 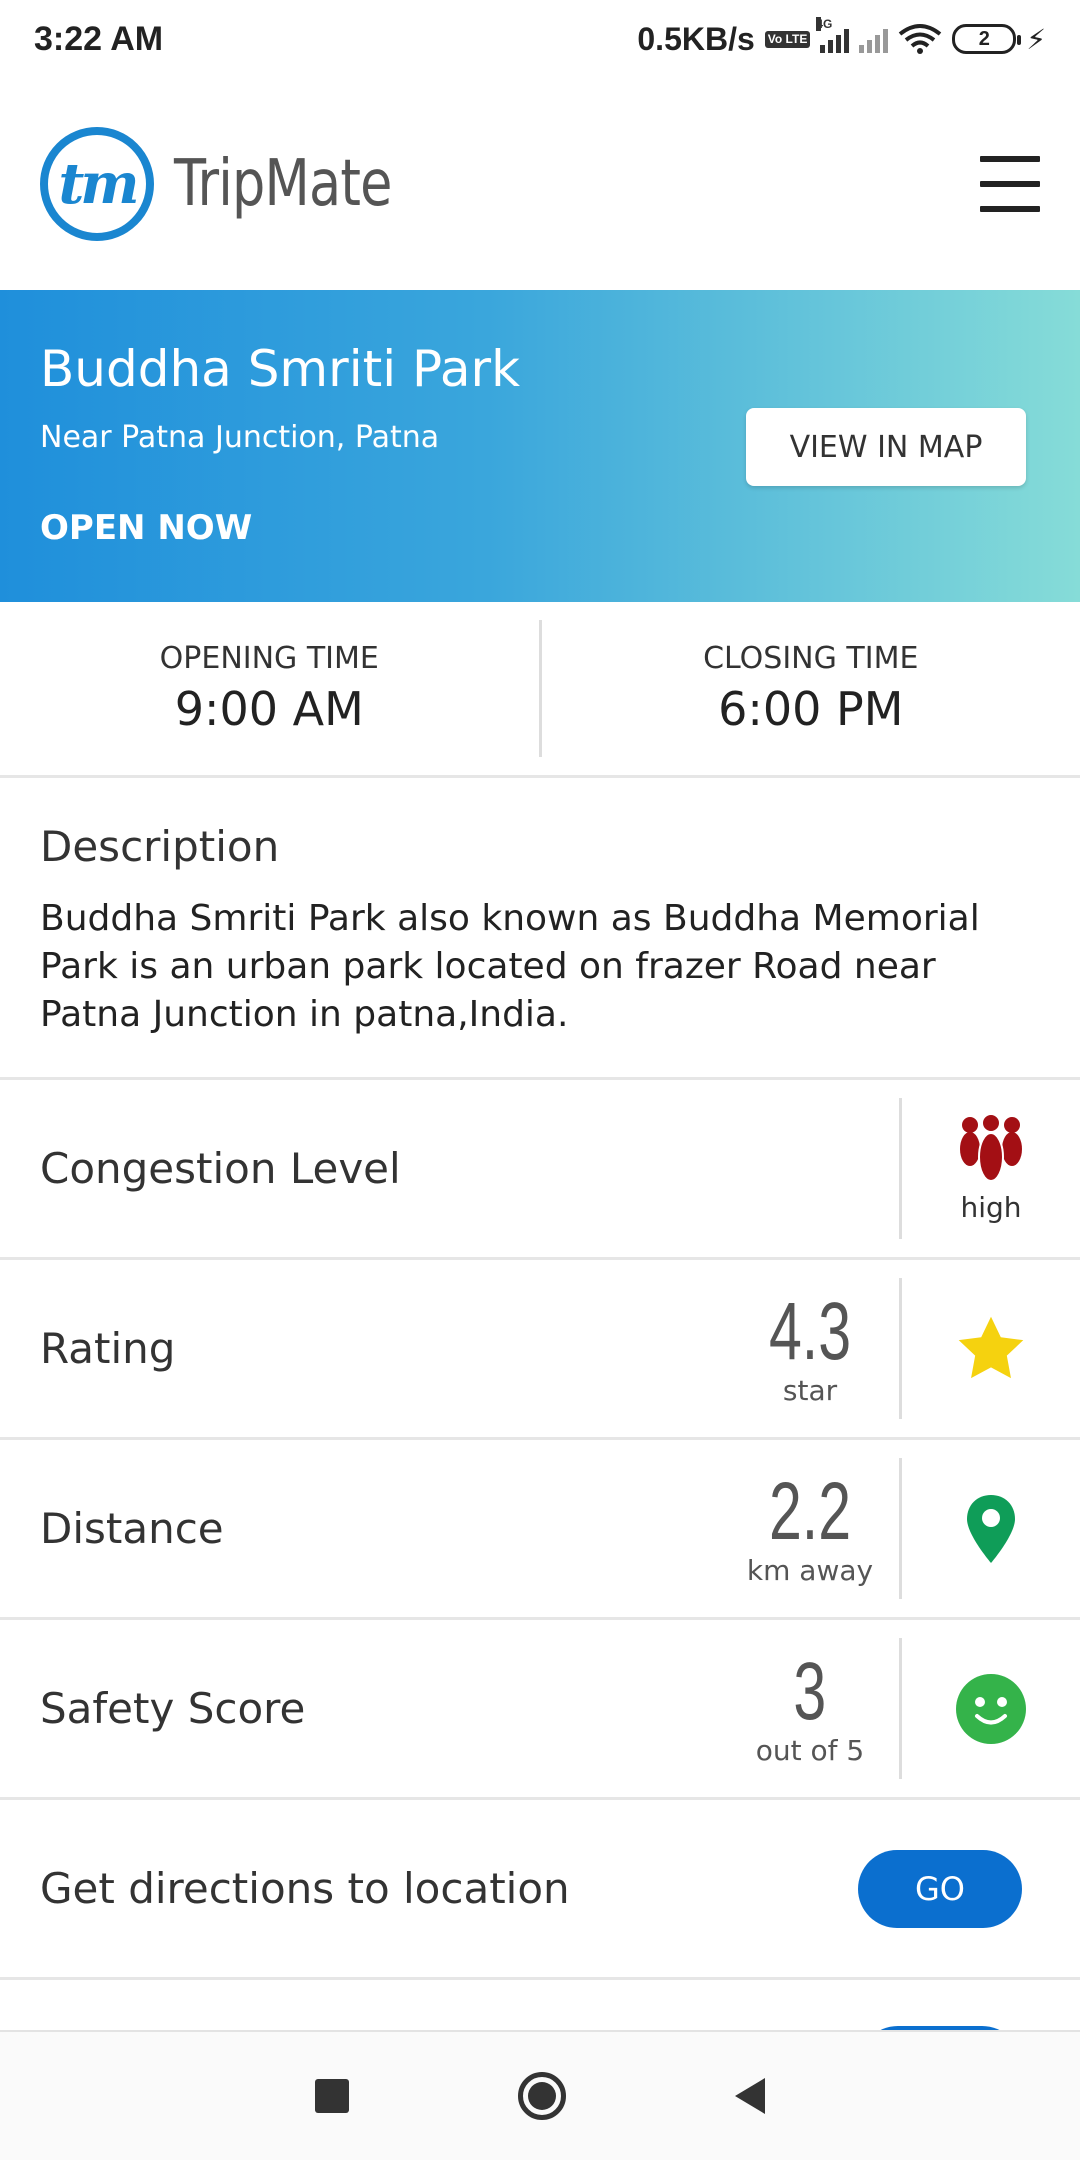 What do you see at coordinates (991, 1147) in the screenshot?
I see `crowd-icon` at bounding box center [991, 1147].